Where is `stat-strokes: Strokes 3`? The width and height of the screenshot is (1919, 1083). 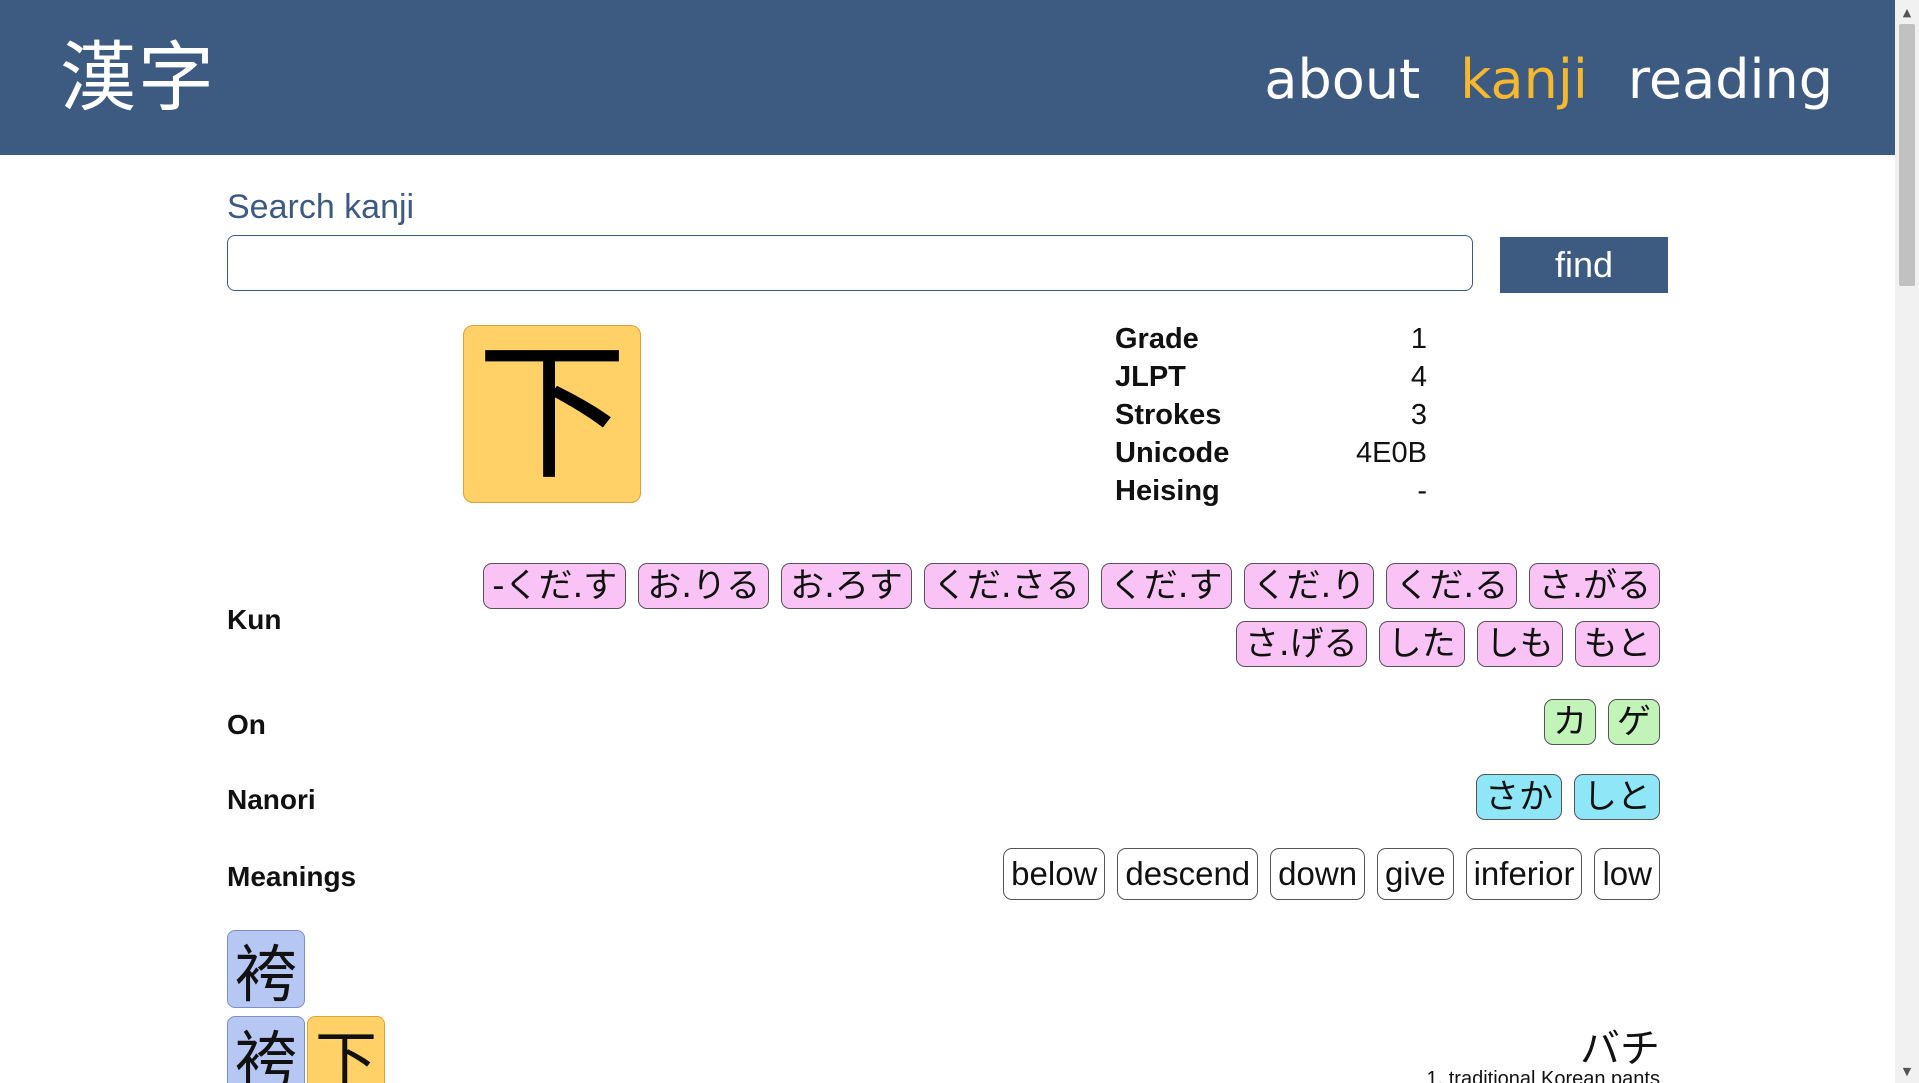
stat-strokes: Strokes 3 is located at coordinates (1271, 415).